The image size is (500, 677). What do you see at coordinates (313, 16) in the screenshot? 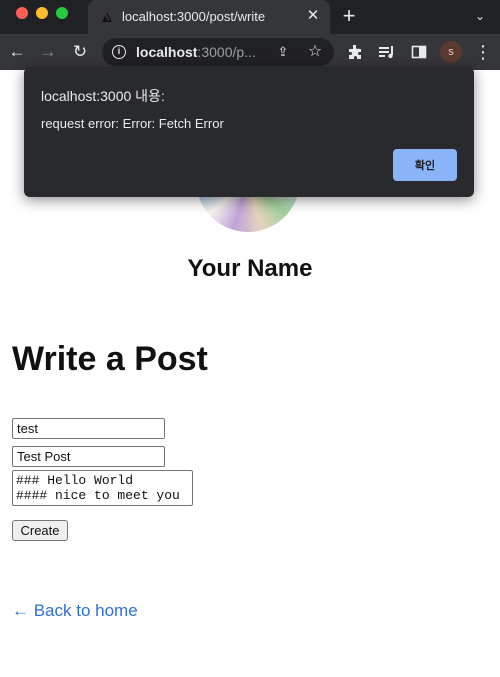
I see `close-icon: ✕` at bounding box center [313, 16].